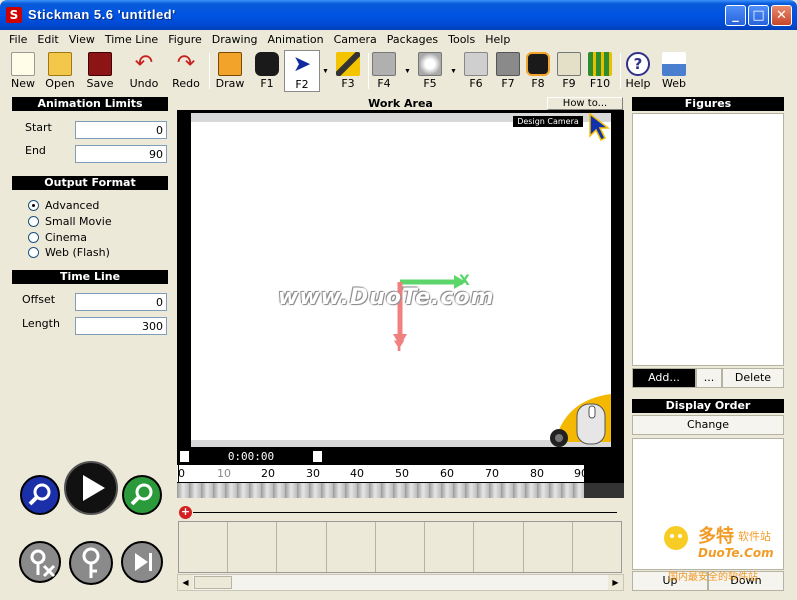 The height and width of the screenshot is (600, 797). What do you see at coordinates (580, 420) in the screenshot?
I see `camera-mouse-icon` at bounding box center [580, 420].